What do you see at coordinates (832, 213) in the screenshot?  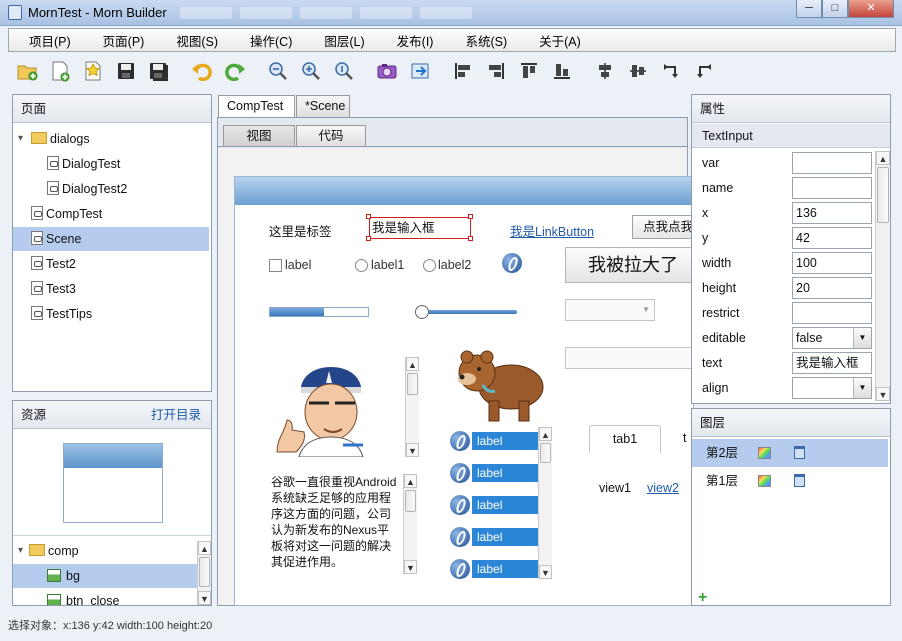 I see `property-input: 136` at bounding box center [832, 213].